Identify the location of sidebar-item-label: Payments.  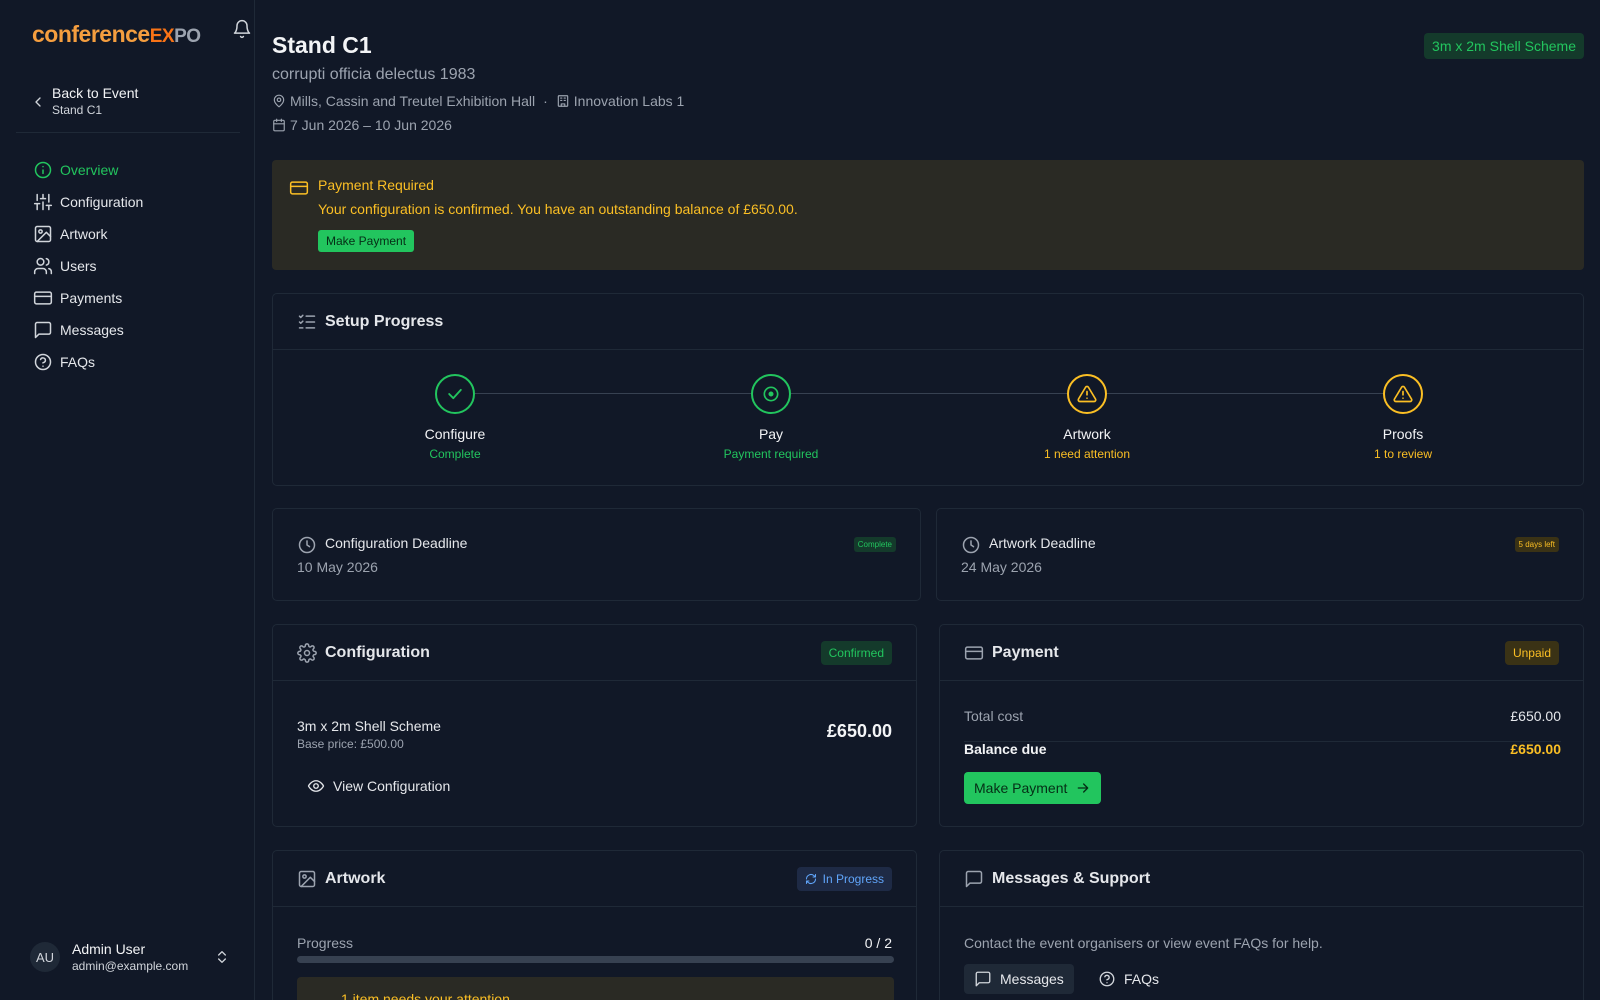
(91, 298).